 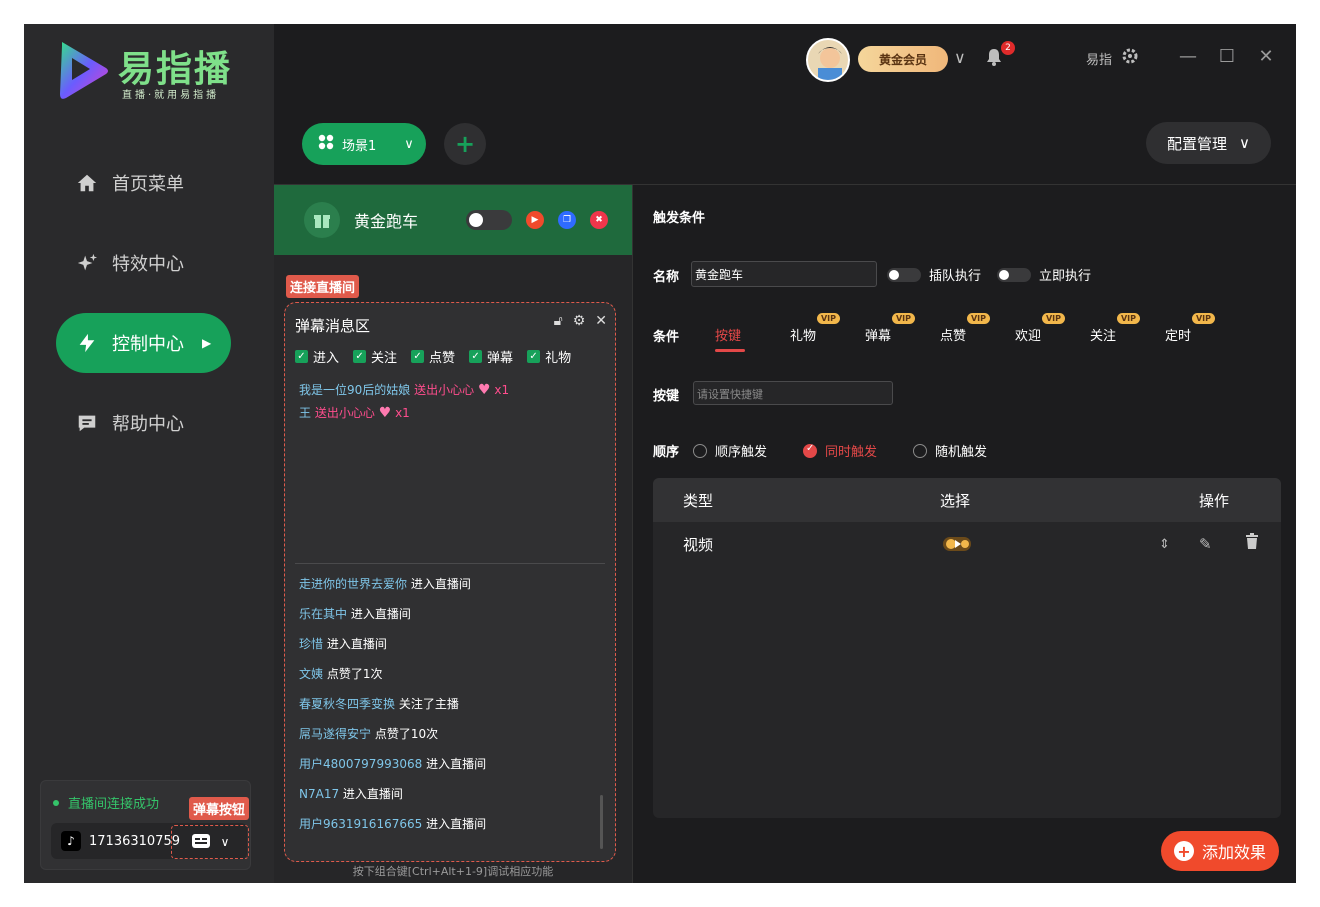 I want to click on section-title: 触发条件, so click(x=679, y=218).